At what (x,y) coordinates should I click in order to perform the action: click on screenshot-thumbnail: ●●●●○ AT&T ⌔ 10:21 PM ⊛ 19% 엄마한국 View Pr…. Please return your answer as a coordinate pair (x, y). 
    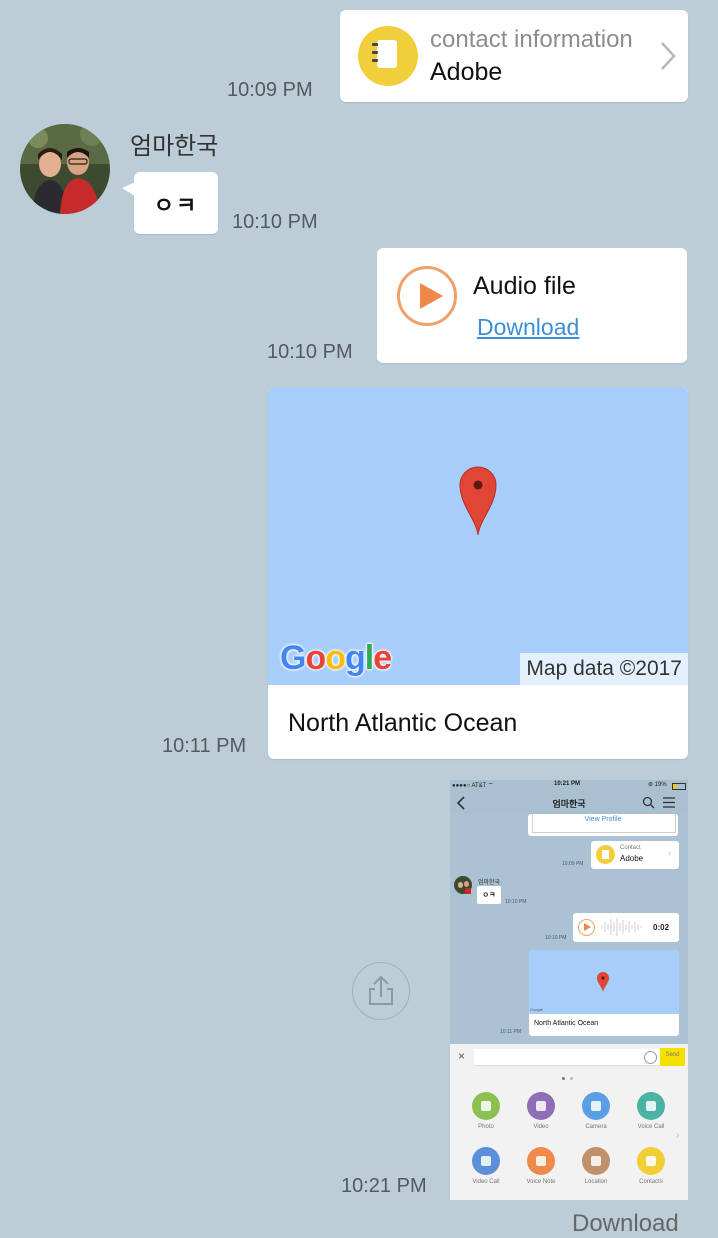
    Looking at the image, I should click on (569, 990).